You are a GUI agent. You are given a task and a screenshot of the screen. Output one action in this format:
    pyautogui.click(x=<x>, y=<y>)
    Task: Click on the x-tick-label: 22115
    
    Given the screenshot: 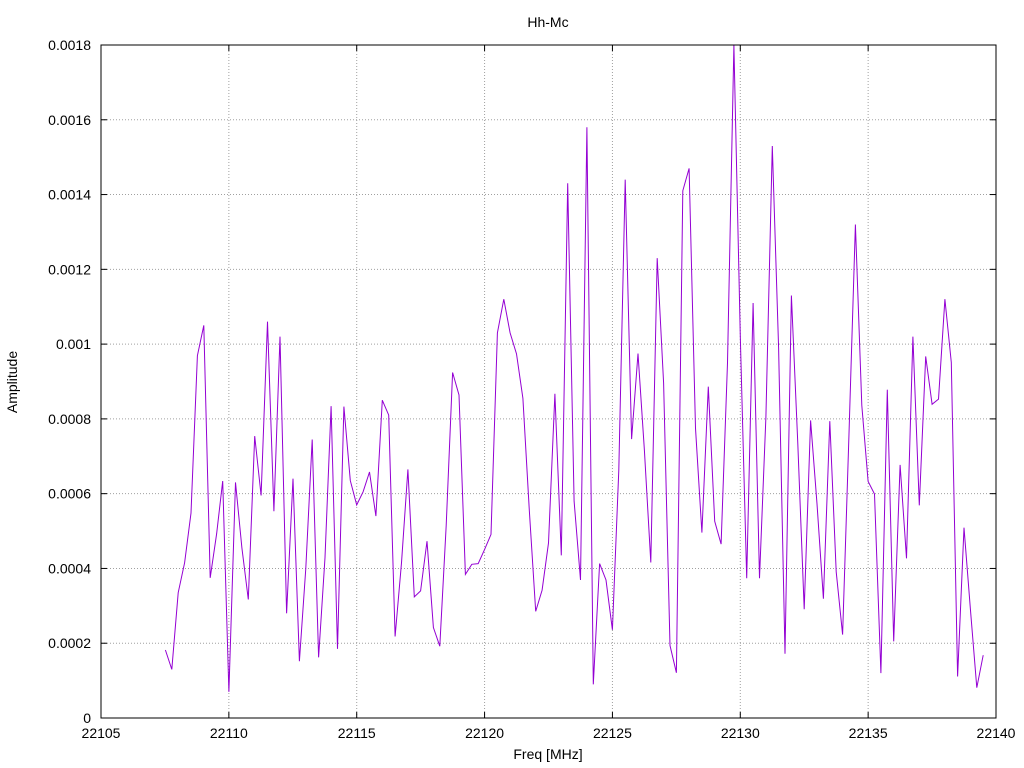 What is the action you would take?
    pyautogui.click(x=357, y=733)
    